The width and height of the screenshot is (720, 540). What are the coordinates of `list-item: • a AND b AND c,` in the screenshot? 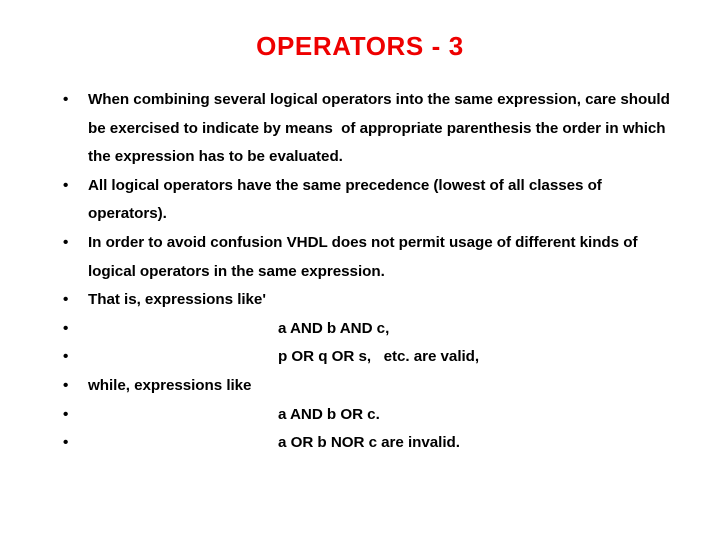 It's located at (364, 329).